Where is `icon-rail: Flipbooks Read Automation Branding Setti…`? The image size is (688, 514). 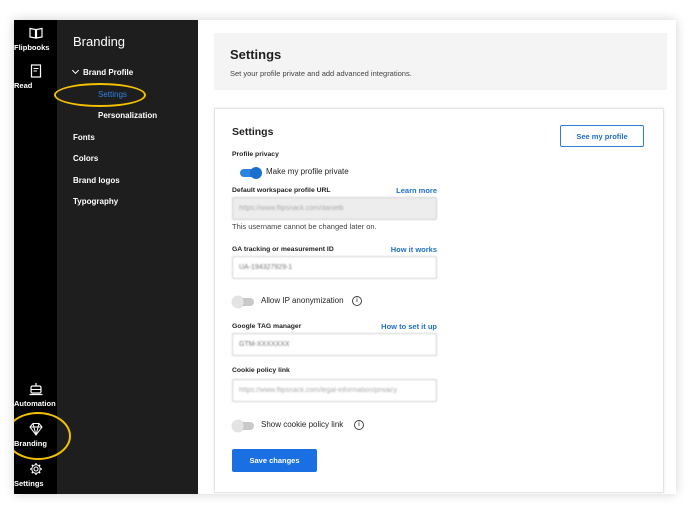
icon-rail: Flipbooks Read Automation Branding Setti… is located at coordinates (35, 257).